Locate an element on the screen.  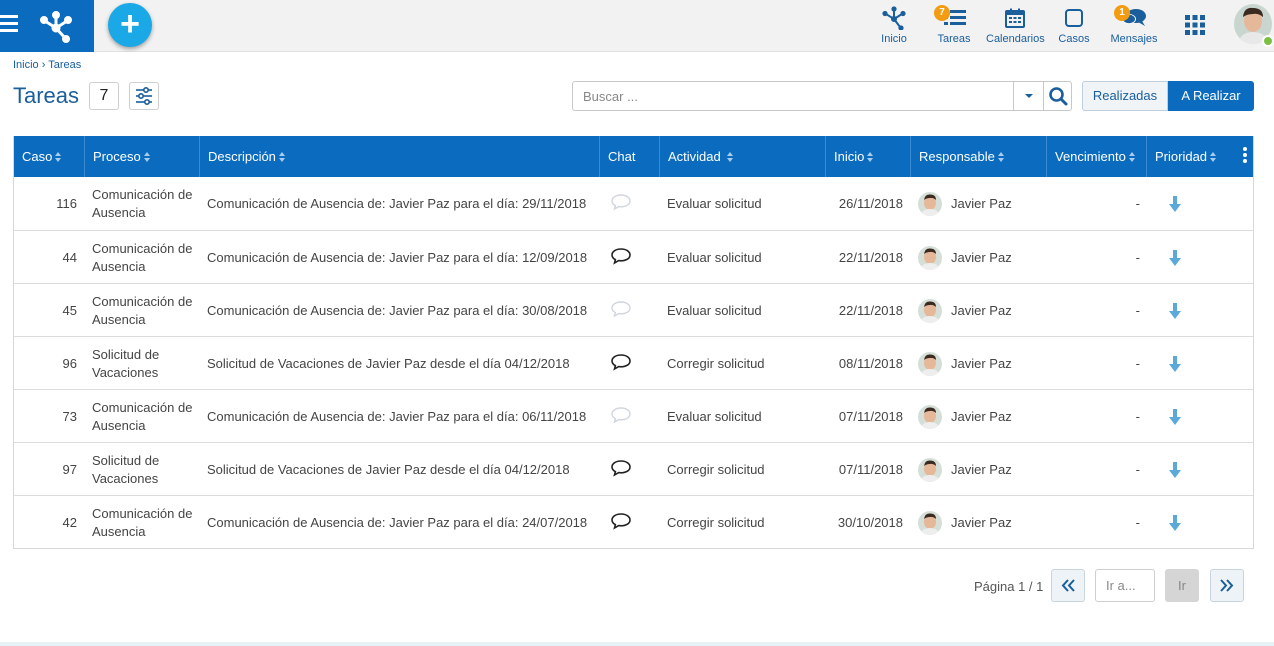
col-actividad: Actividad is located at coordinates (742, 156).